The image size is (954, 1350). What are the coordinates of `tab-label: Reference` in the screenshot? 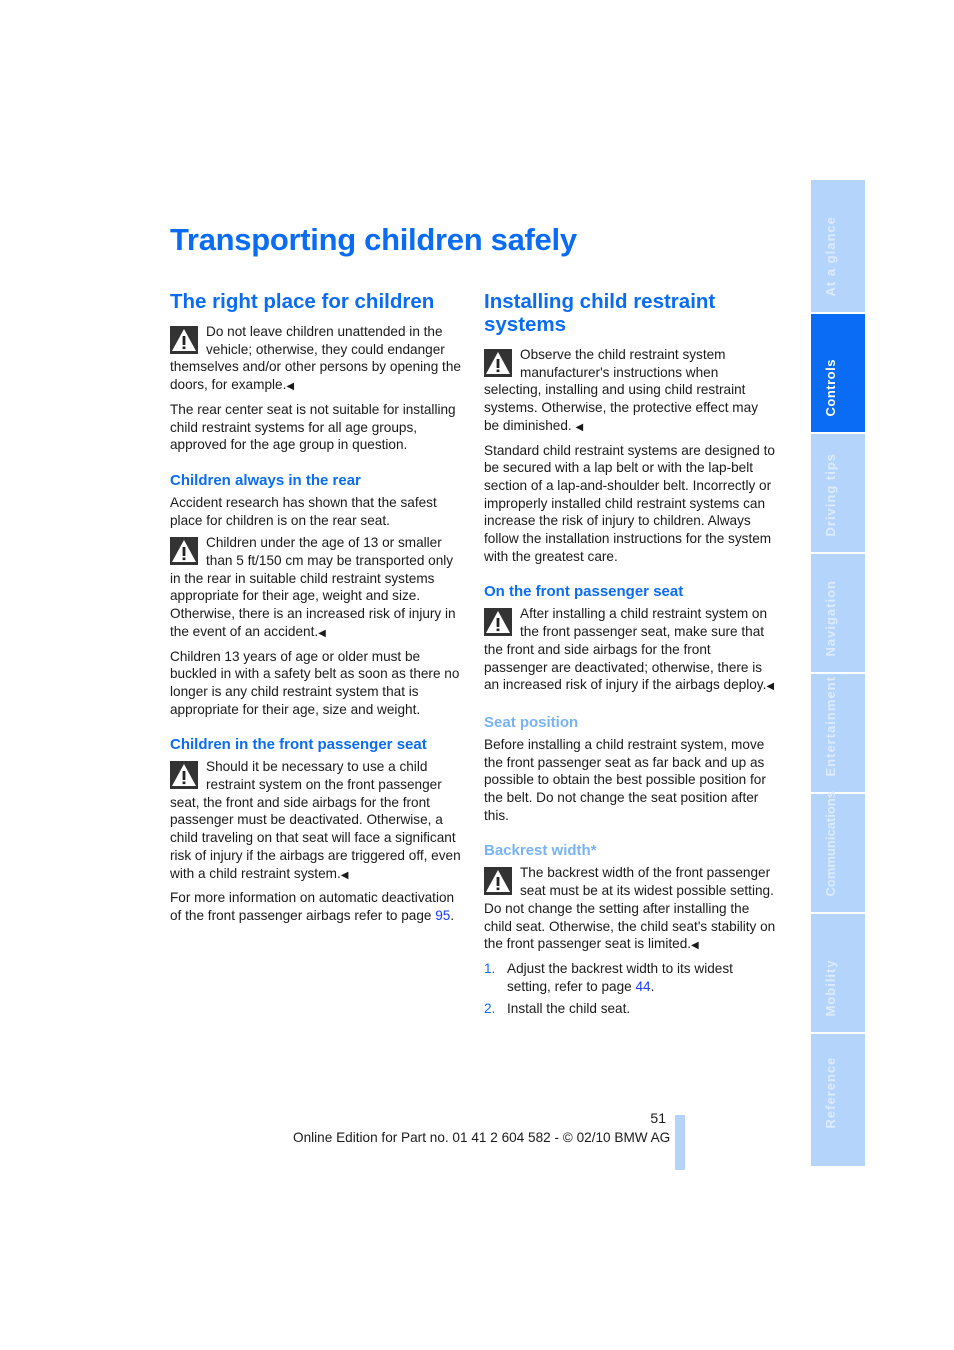 It's located at (830, 1092).